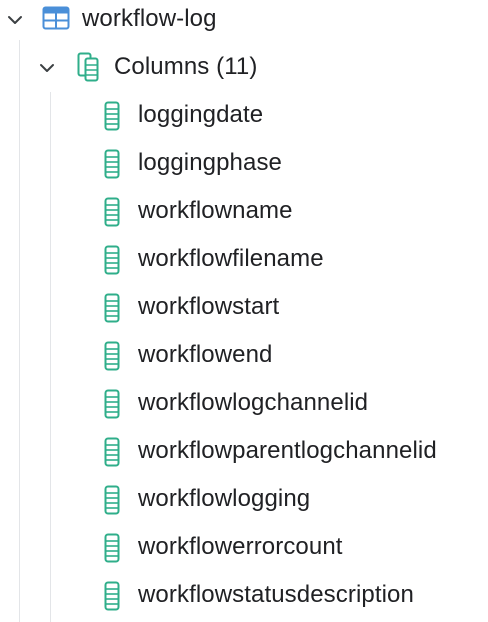  Describe the element at coordinates (244, 20) in the screenshot. I see `tree-node-workflow-log: workflow-log` at that location.